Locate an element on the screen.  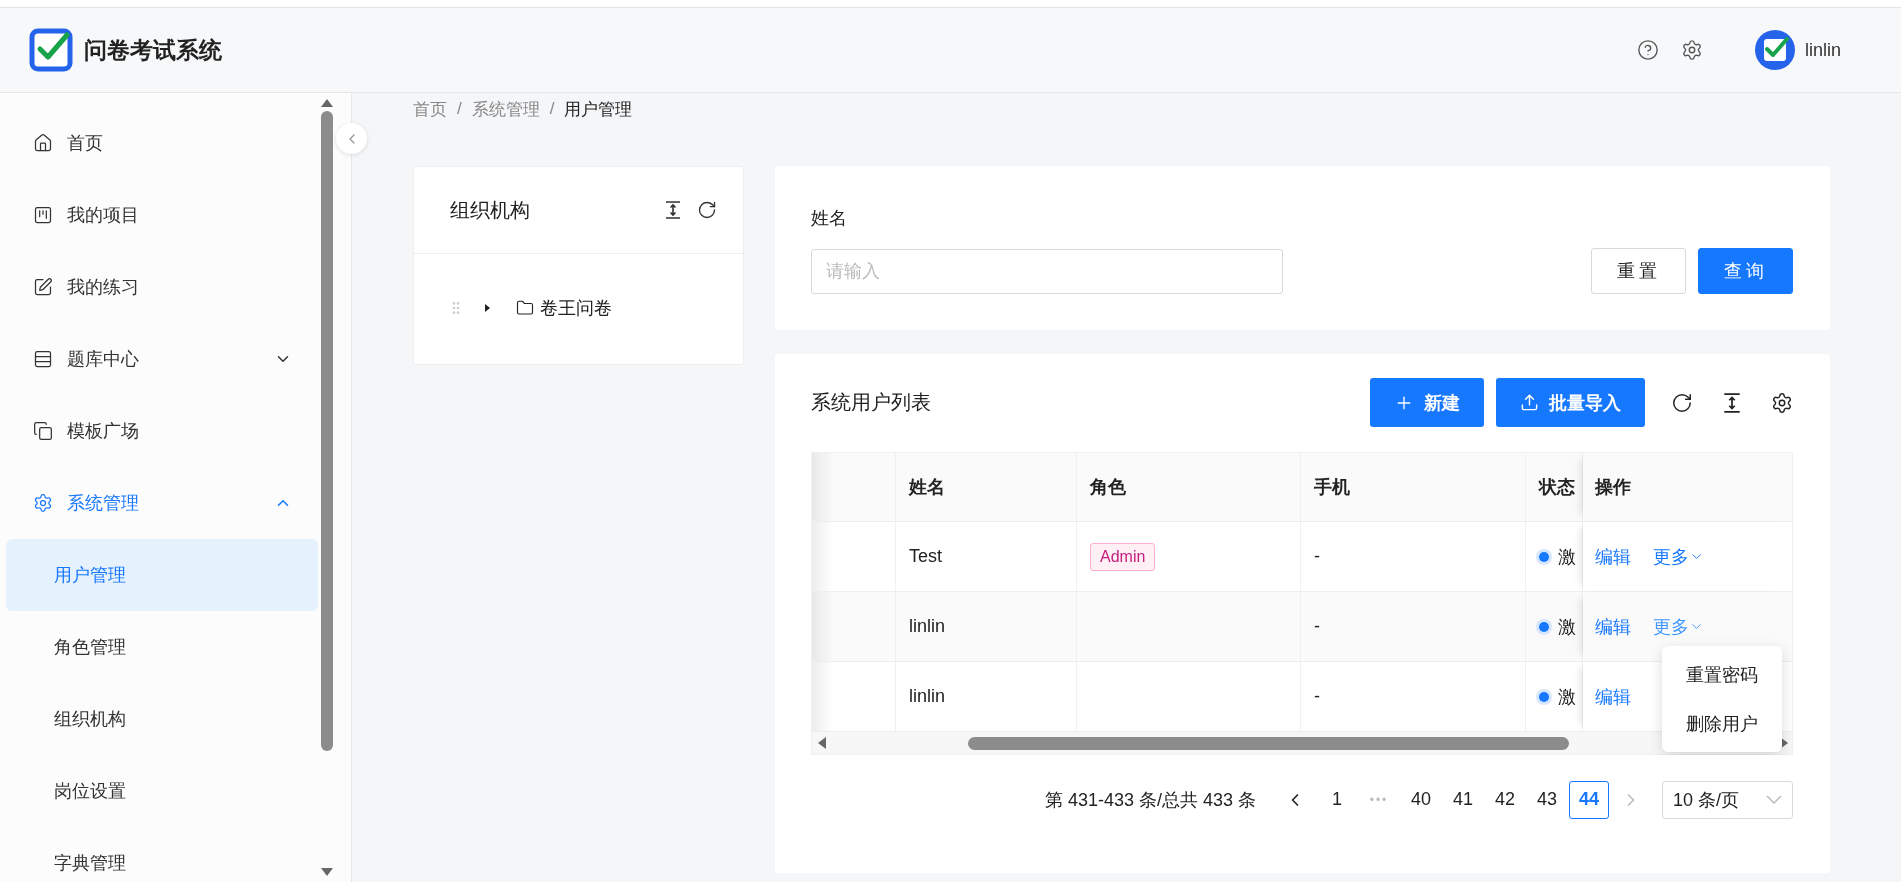
scroll-left-icon is located at coordinates (822, 743).